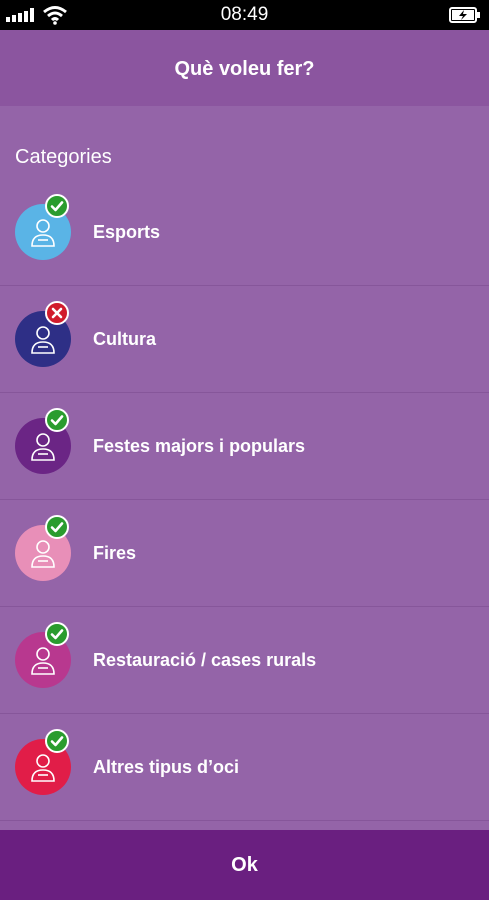 The height and width of the screenshot is (900, 489). What do you see at coordinates (63, 157) in the screenshot?
I see `section-title: Categories` at bounding box center [63, 157].